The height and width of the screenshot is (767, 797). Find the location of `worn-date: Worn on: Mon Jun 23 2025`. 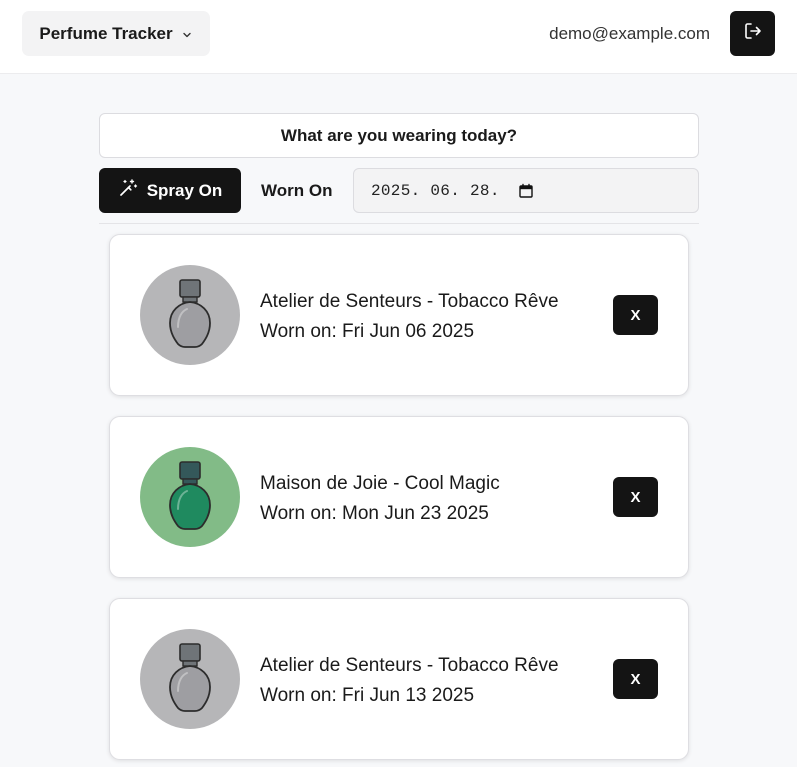

worn-date: Worn on: Mon Jun 23 2025 is located at coordinates (374, 513).